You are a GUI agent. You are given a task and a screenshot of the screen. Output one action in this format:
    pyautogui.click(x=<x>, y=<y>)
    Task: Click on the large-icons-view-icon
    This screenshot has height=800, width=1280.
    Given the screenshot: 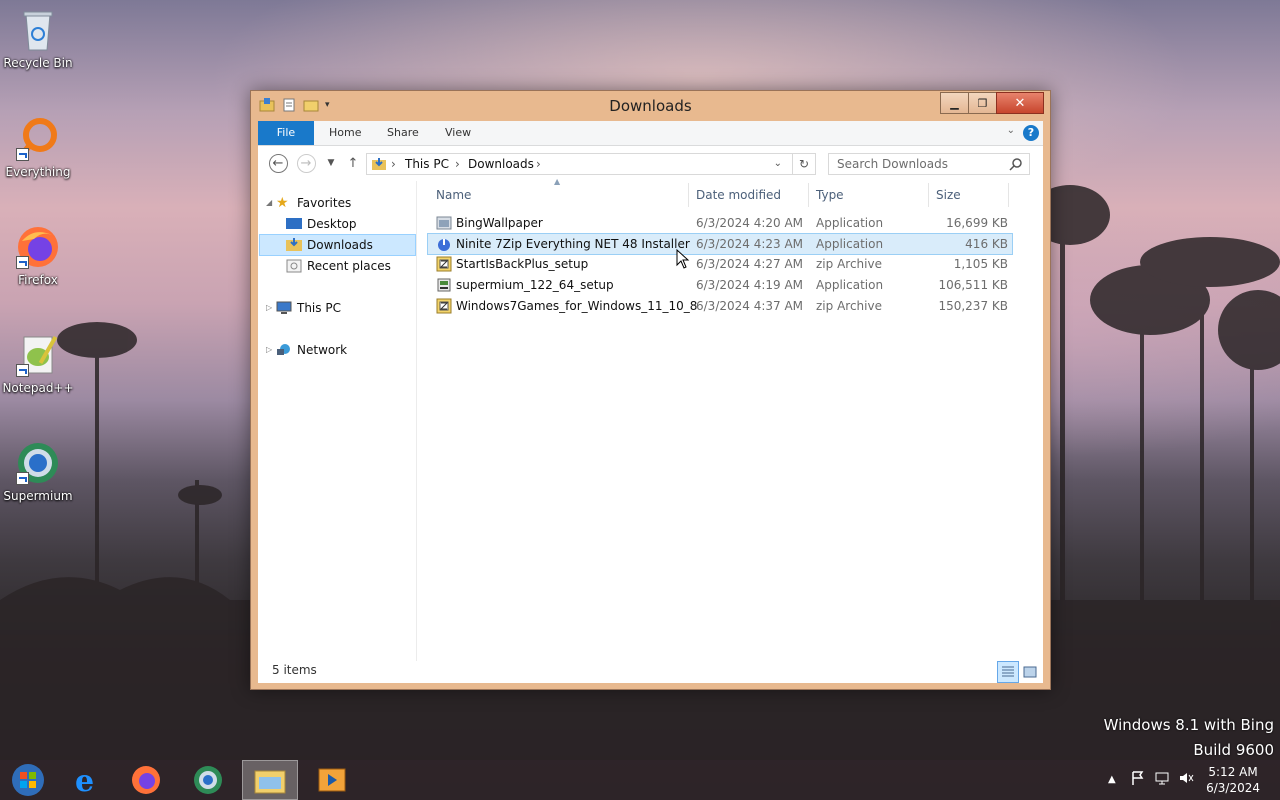 What is the action you would take?
    pyautogui.click(x=1030, y=672)
    